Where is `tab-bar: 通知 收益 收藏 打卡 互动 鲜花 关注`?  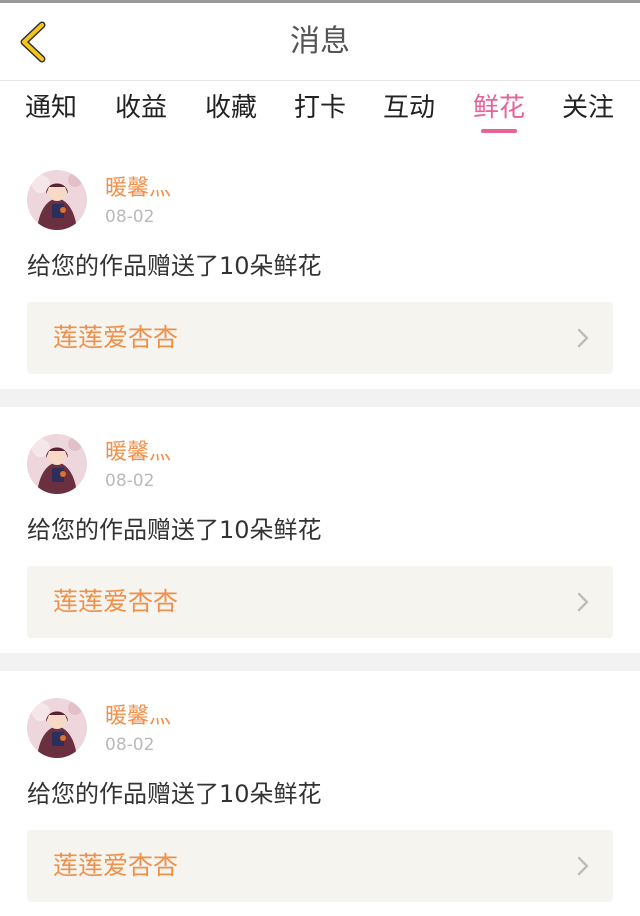 tab-bar: 通知 收益 收藏 打卡 互动 鲜花 关注 is located at coordinates (320, 112).